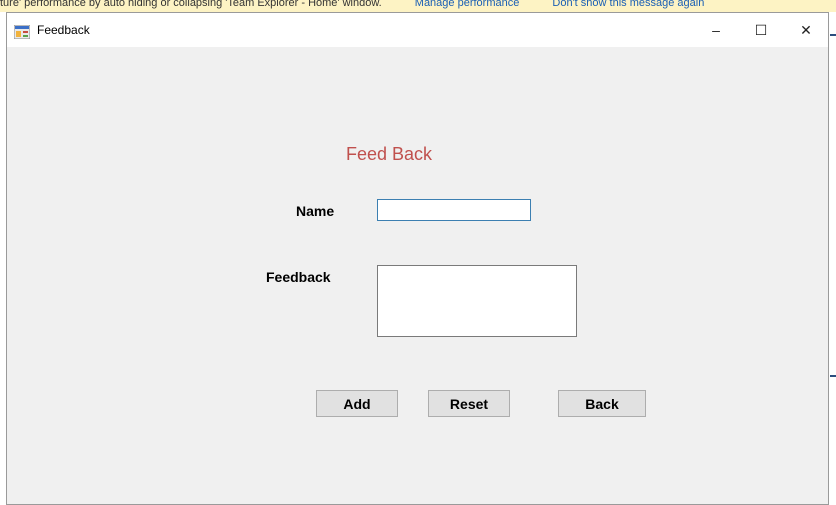 This screenshot has height=505, width=836. What do you see at coordinates (467, 4) in the screenshot?
I see `manage-performance-link: Manage performance` at bounding box center [467, 4].